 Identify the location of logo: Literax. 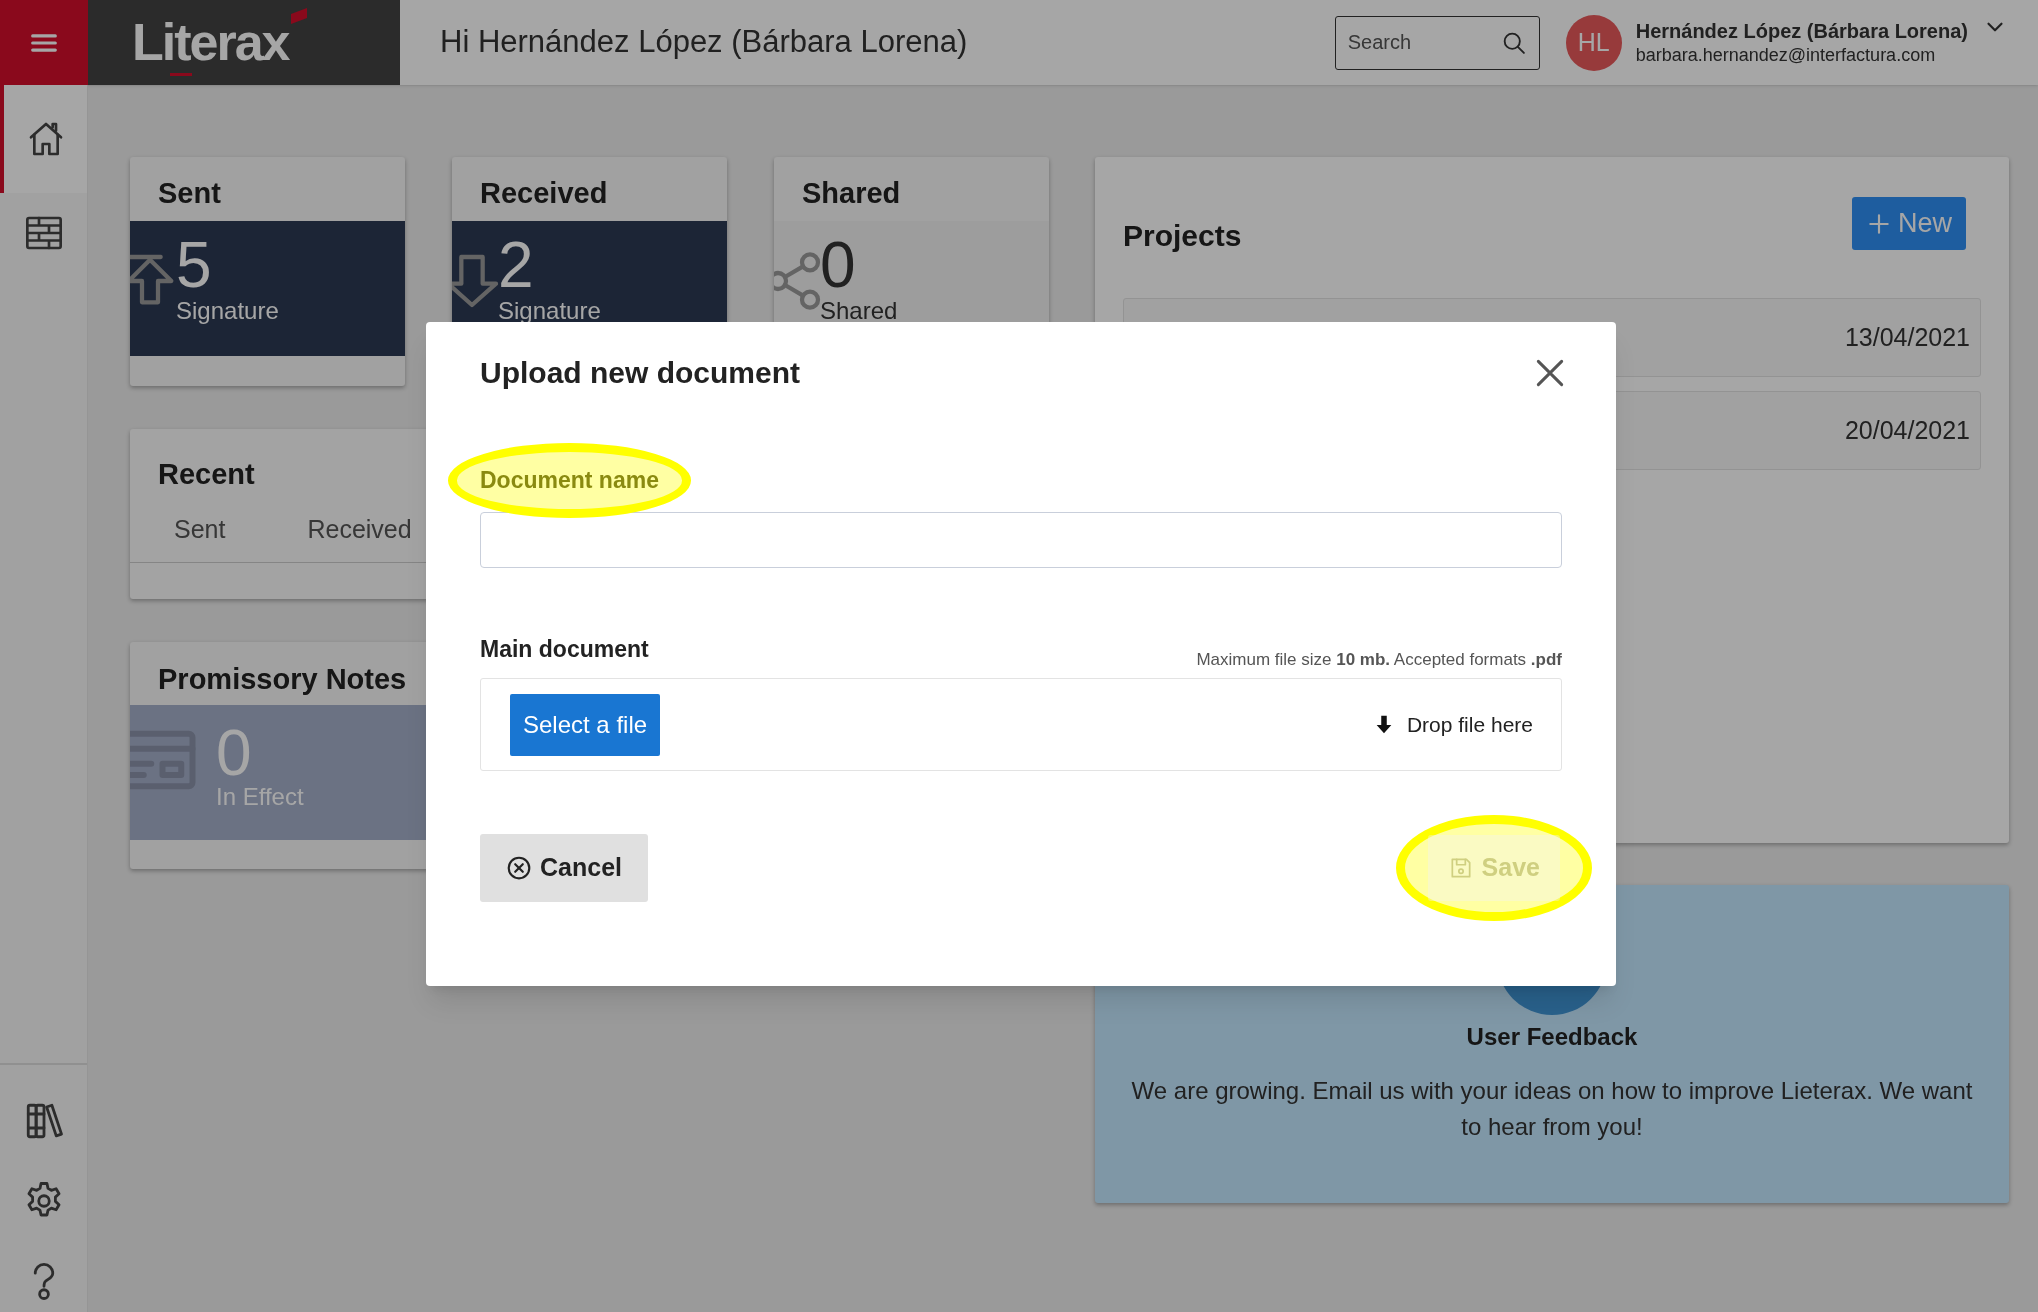
(220, 42).